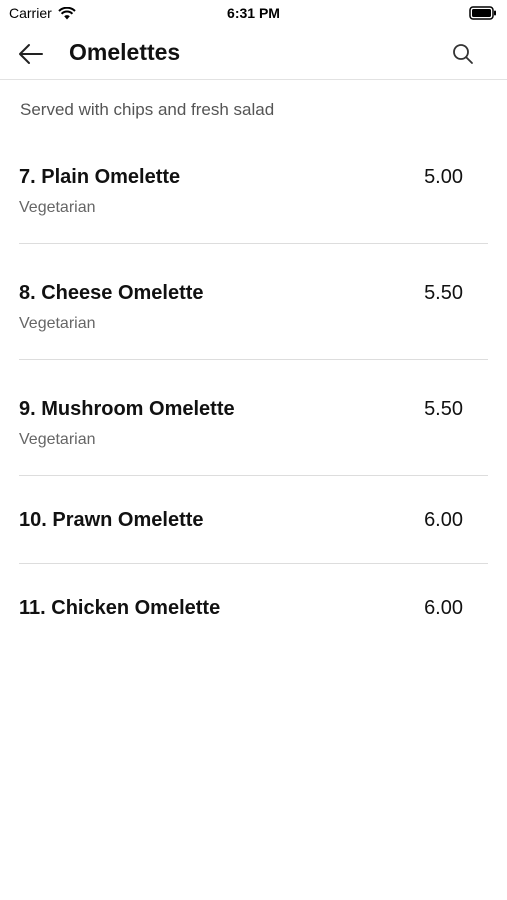 Image resolution: width=507 pixels, height=900 pixels. What do you see at coordinates (253, 608) in the screenshot?
I see `menu-item: 11. Chicken Omelette 6.00` at bounding box center [253, 608].